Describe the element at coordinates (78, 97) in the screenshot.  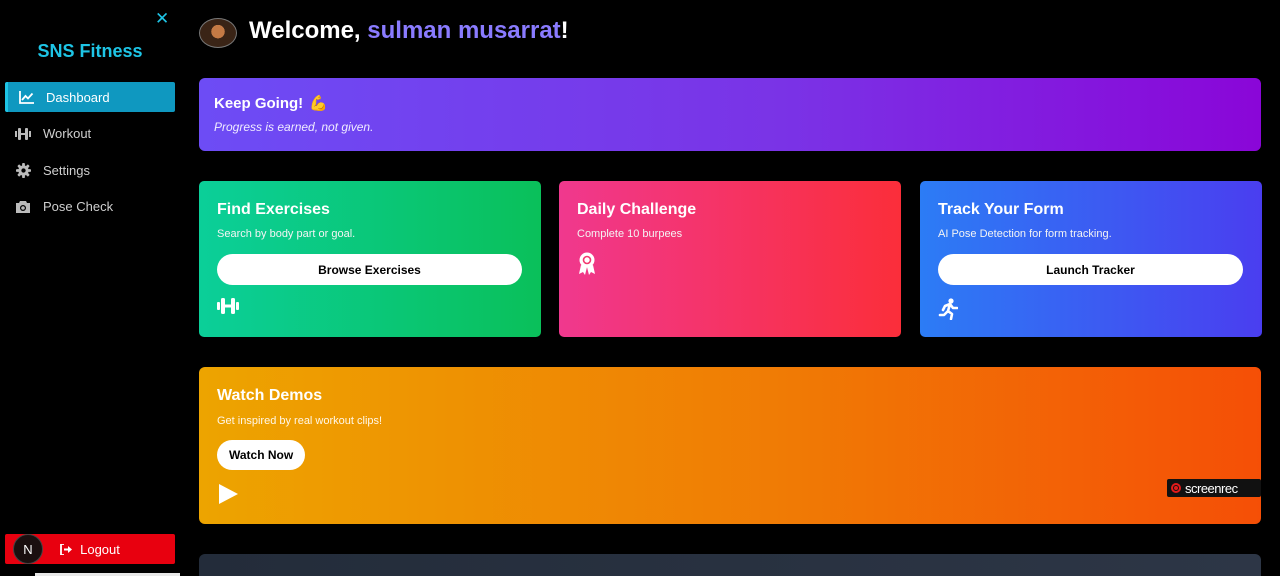
I see `sidebar-item-label: Dashboard` at that location.